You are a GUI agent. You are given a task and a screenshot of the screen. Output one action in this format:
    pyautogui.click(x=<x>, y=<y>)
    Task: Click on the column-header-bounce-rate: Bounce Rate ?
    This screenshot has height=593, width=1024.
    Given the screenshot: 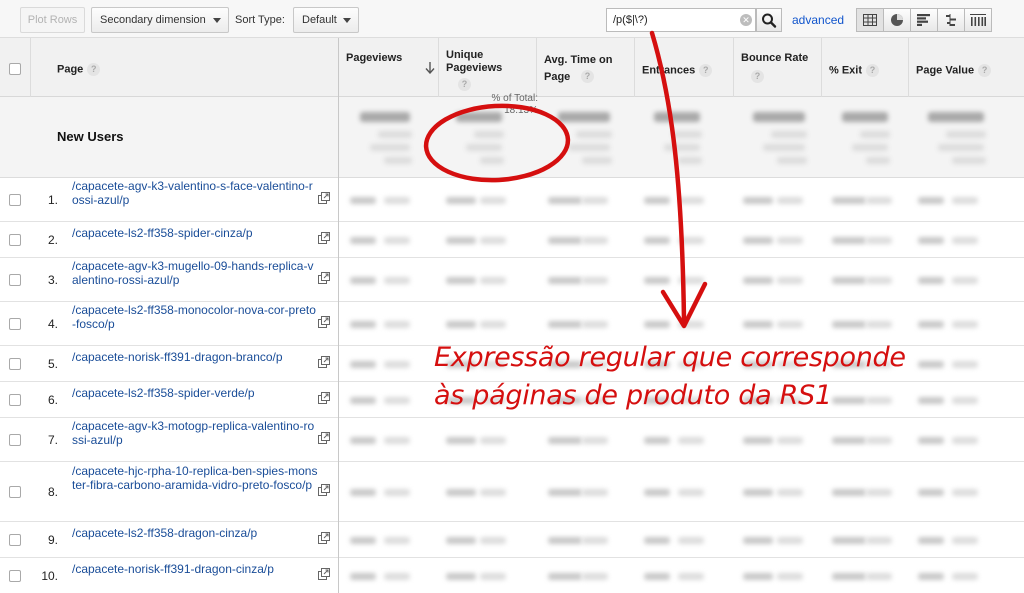 What is the action you would take?
    pyautogui.click(x=777, y=67)
    